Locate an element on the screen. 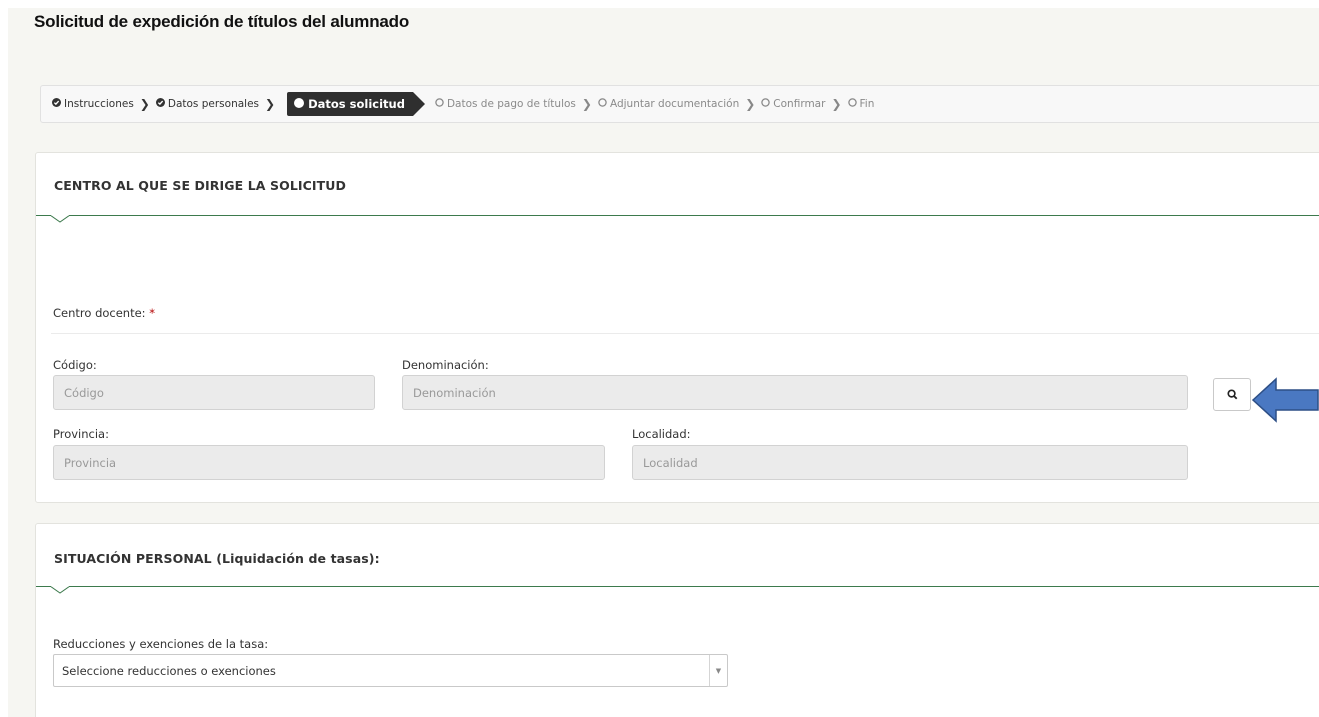 The image size is (1319, 717). search-centro-button is located at coordinates (1232, 394).